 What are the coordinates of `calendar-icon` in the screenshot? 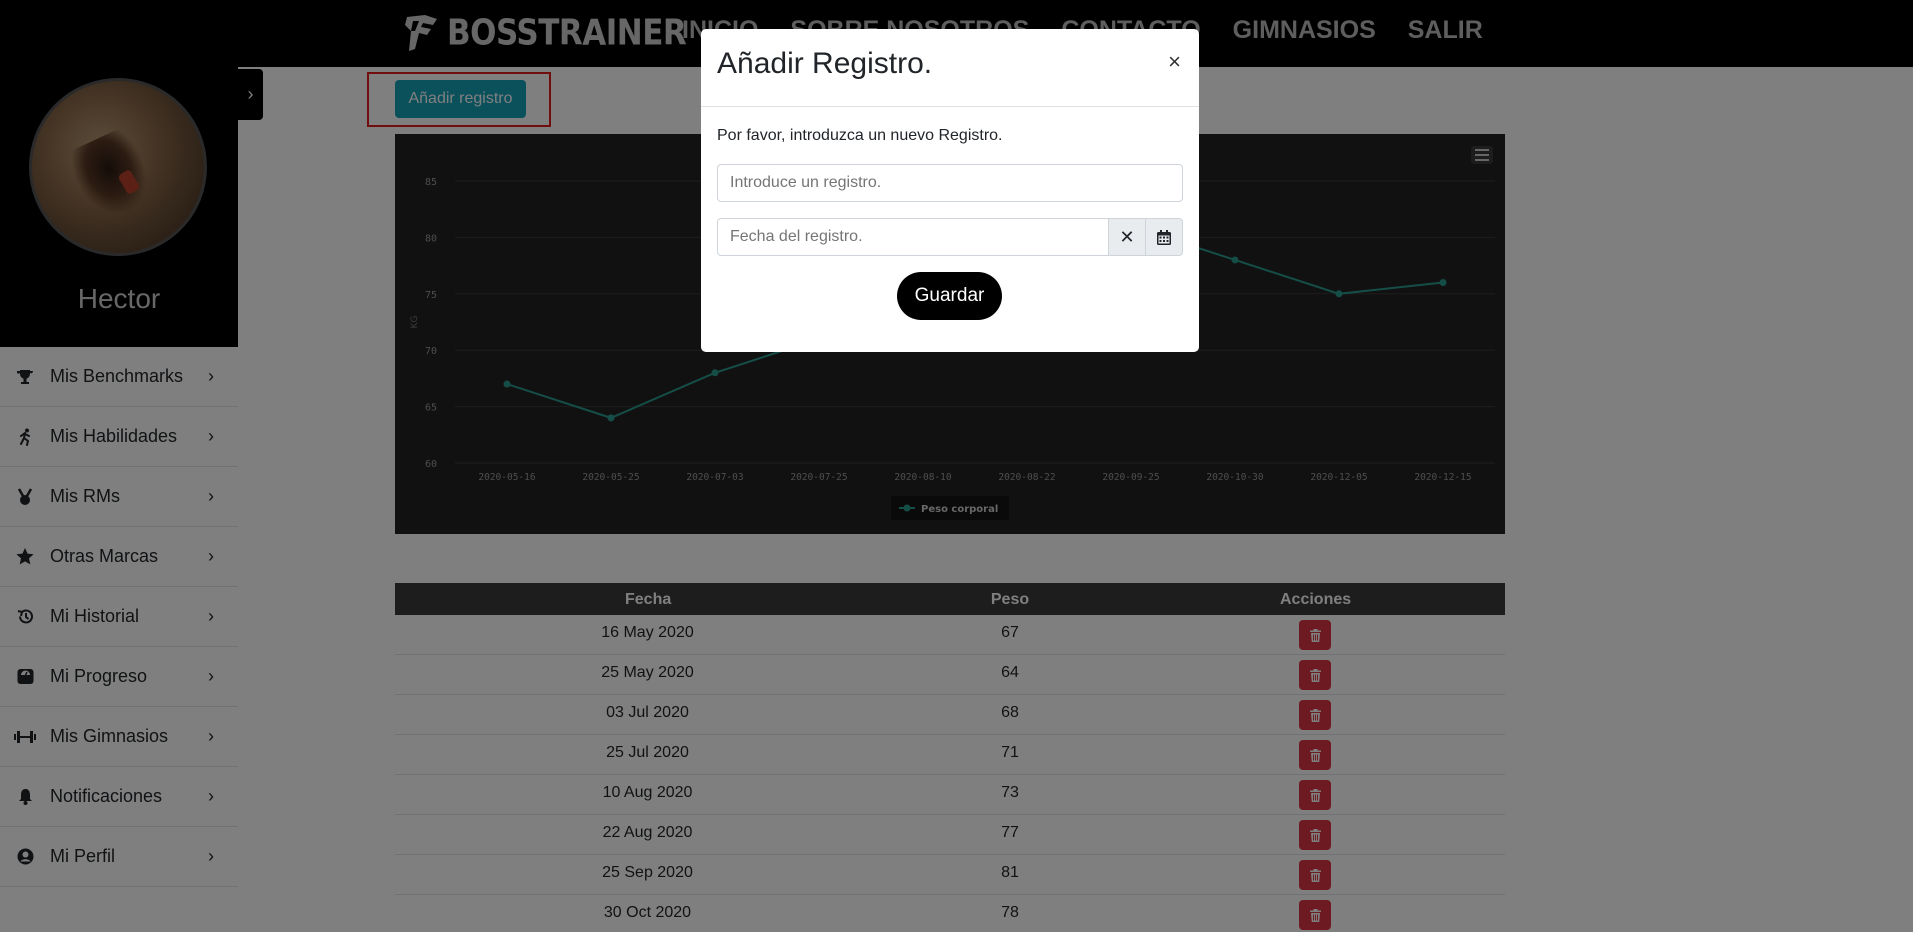 It's located at (1164, 237).